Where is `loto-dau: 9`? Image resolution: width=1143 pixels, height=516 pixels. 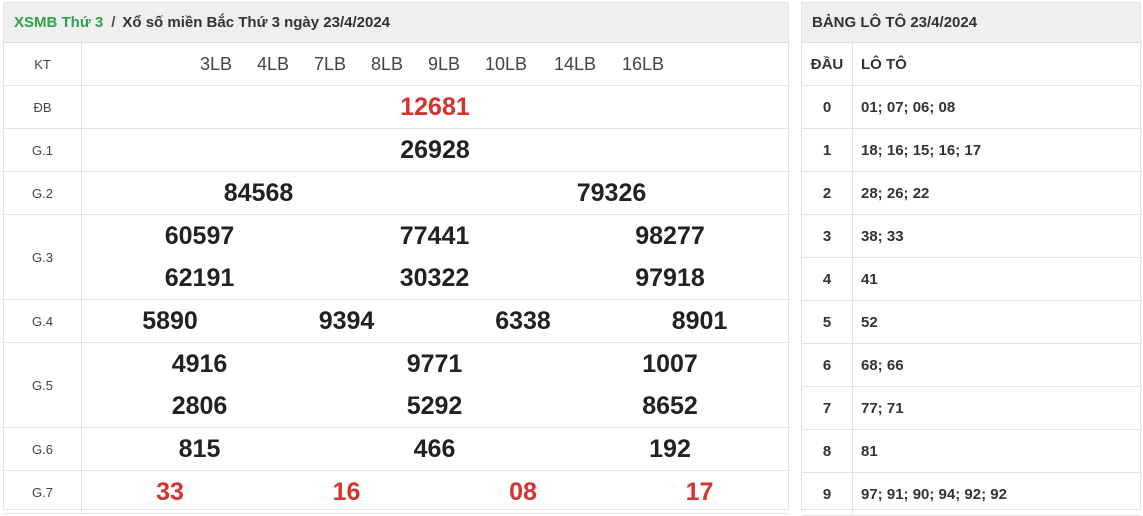
loto-dau: 9 is located at coordinates (827, 494).